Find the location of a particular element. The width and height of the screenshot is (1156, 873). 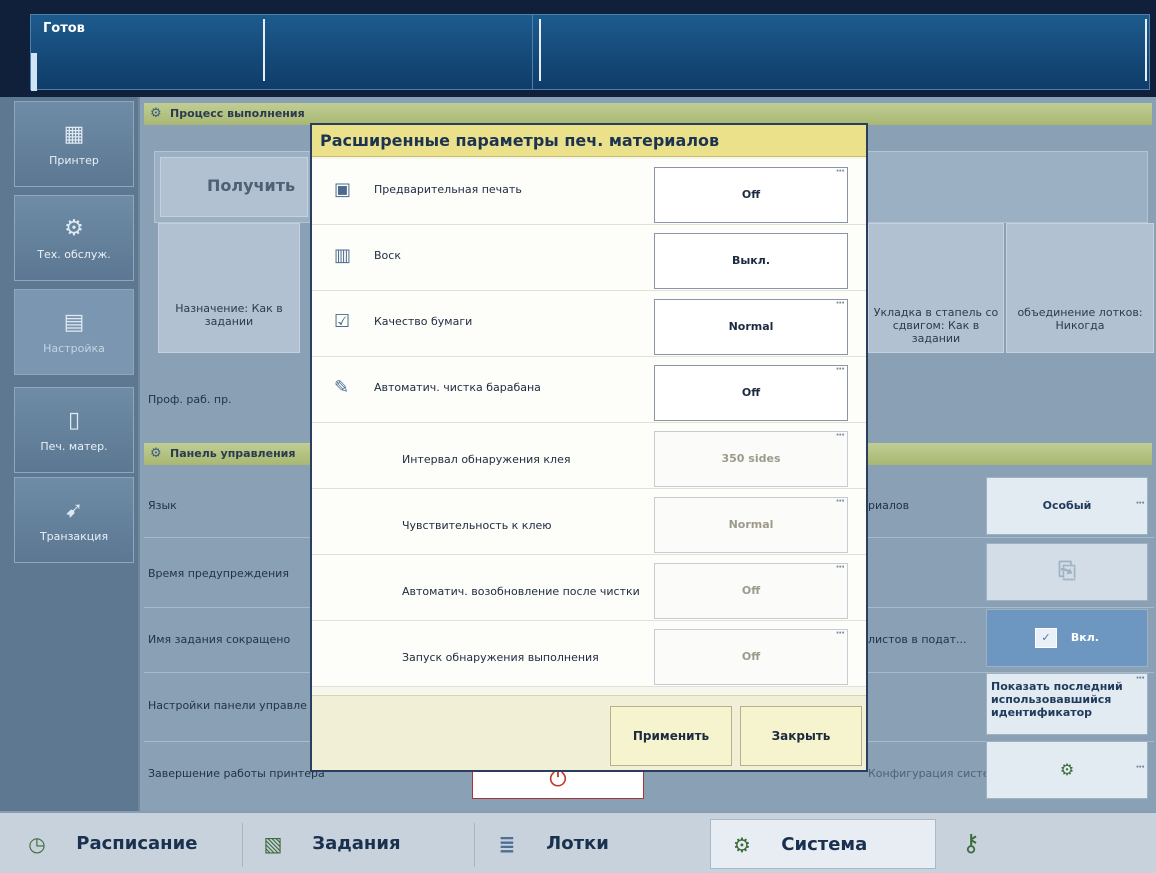

toggle-on-button: ✓ Вкл. is located at coordinates (1067, 638).